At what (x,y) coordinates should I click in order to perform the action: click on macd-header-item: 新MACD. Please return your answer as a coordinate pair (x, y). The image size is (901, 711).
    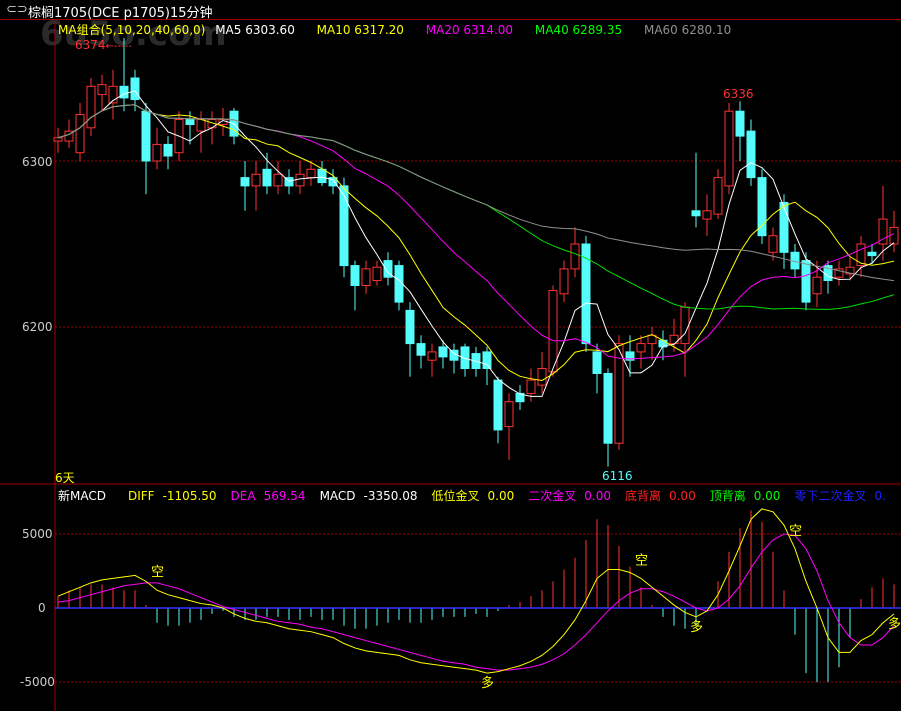
    Looking at the image, I should click on (86, 496).